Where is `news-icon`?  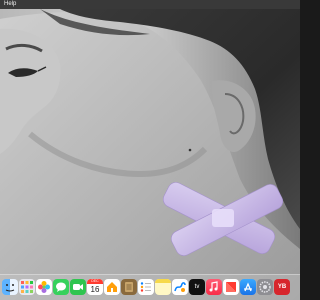
news-icon is located at coordinates (231, 287).